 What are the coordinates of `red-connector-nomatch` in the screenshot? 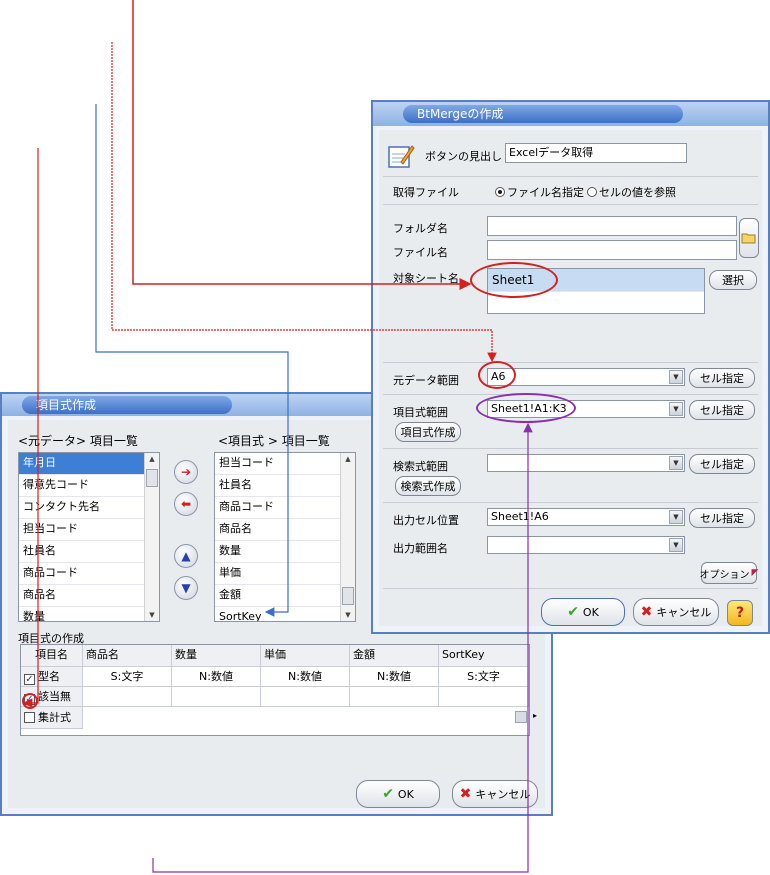 It's located at (30, 428).